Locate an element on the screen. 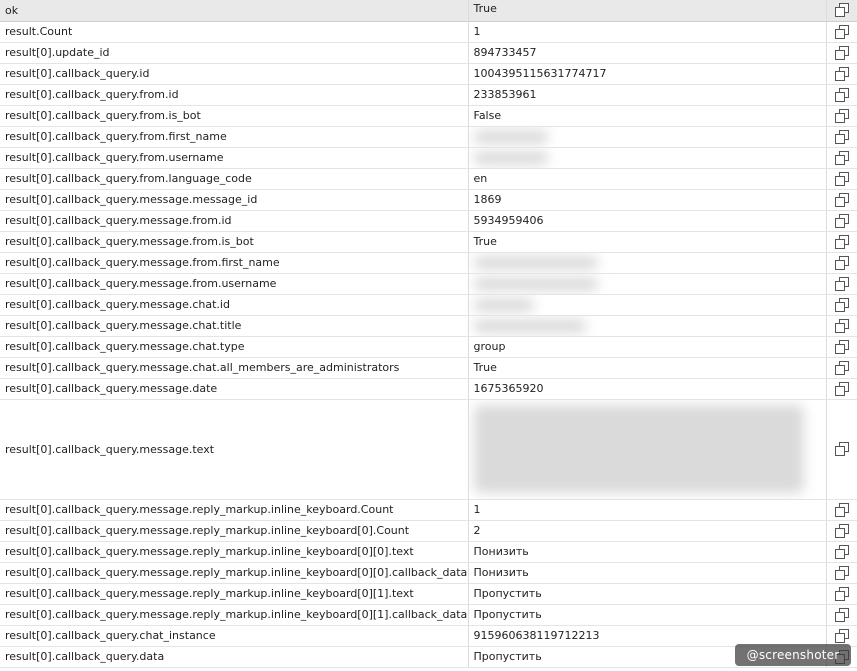  key-cell: result[0].update_id is located at coordinates (234, 53).